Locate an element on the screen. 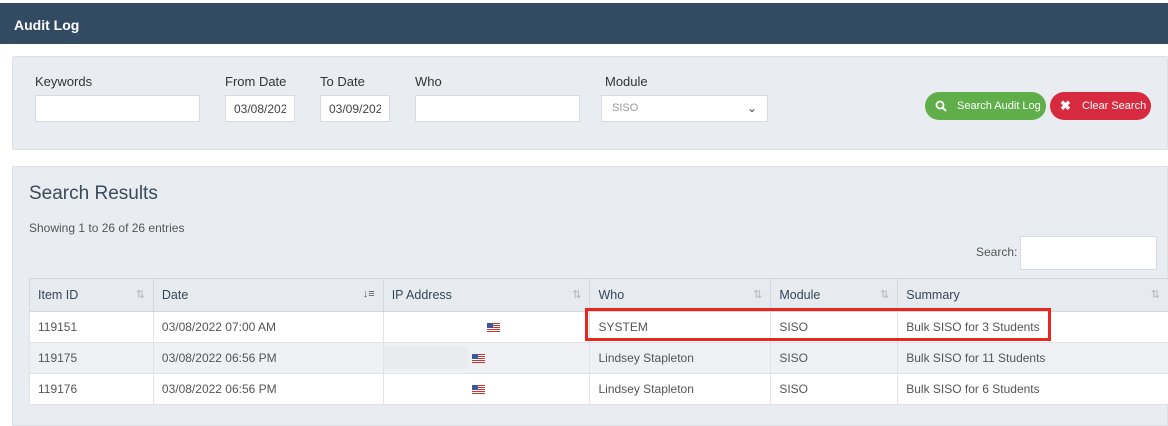  column-header-date: Date ↓≡ is located at coordinates (268, 295).